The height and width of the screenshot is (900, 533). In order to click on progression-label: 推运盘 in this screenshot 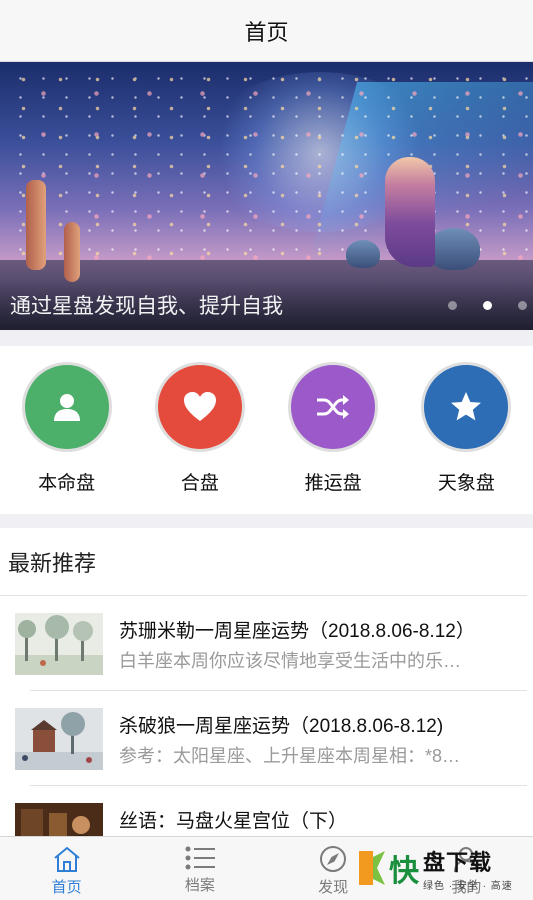, I will do `click(333, 483)`.